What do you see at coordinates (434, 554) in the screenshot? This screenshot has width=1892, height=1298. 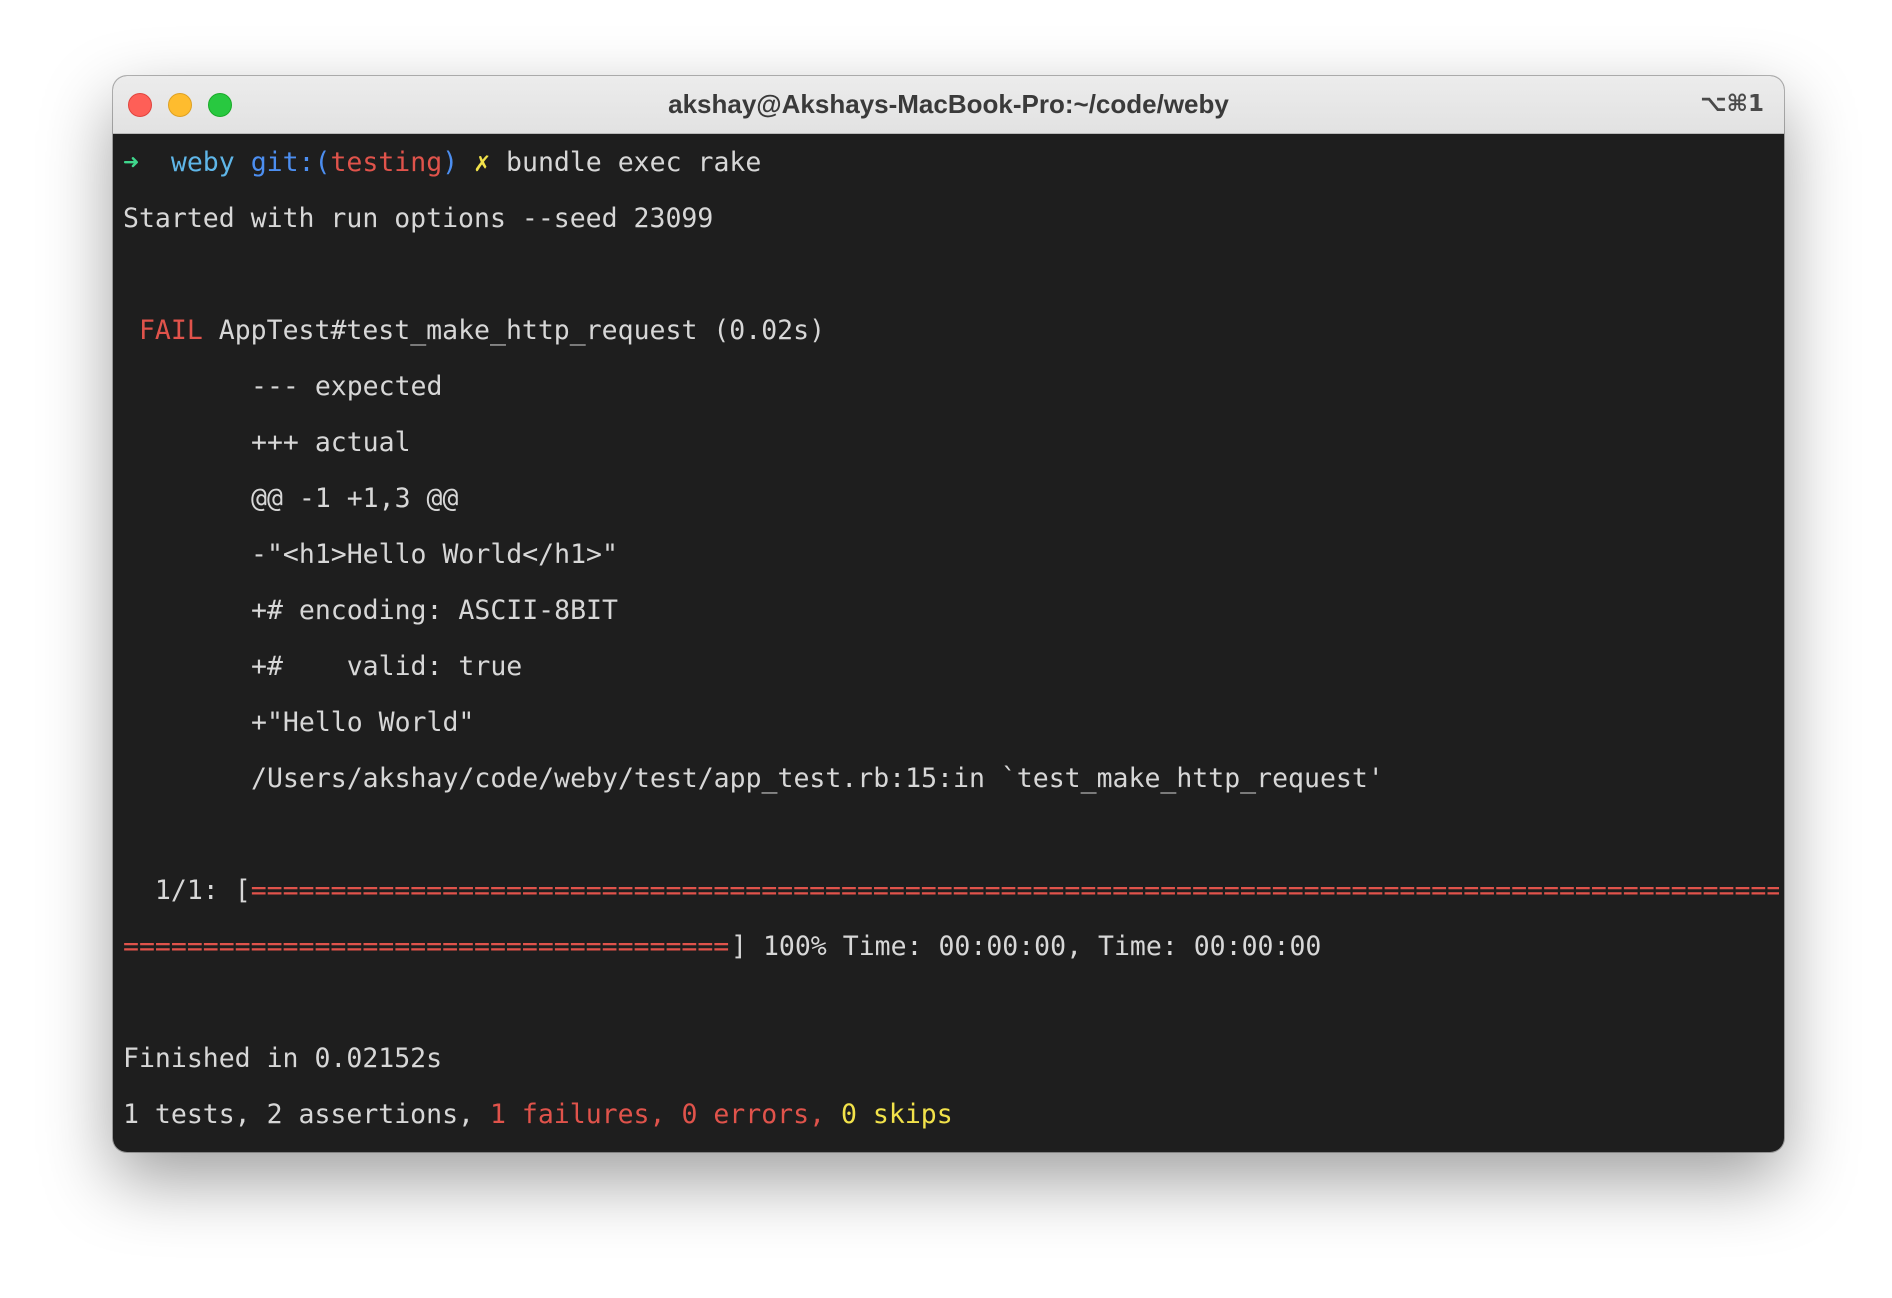 I see `diff-line: -"<h1>Hello World</h1>"` at bounding box center [434, 554].